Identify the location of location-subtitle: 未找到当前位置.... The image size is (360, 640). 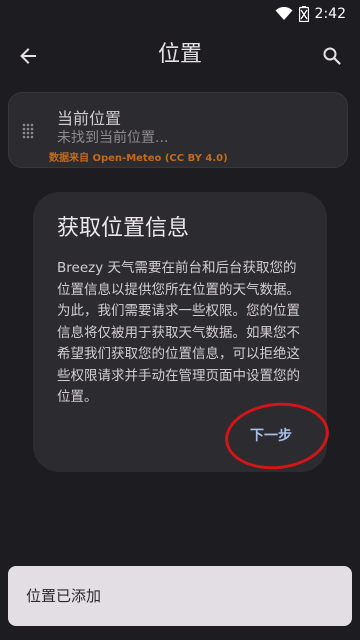
(113, 138).